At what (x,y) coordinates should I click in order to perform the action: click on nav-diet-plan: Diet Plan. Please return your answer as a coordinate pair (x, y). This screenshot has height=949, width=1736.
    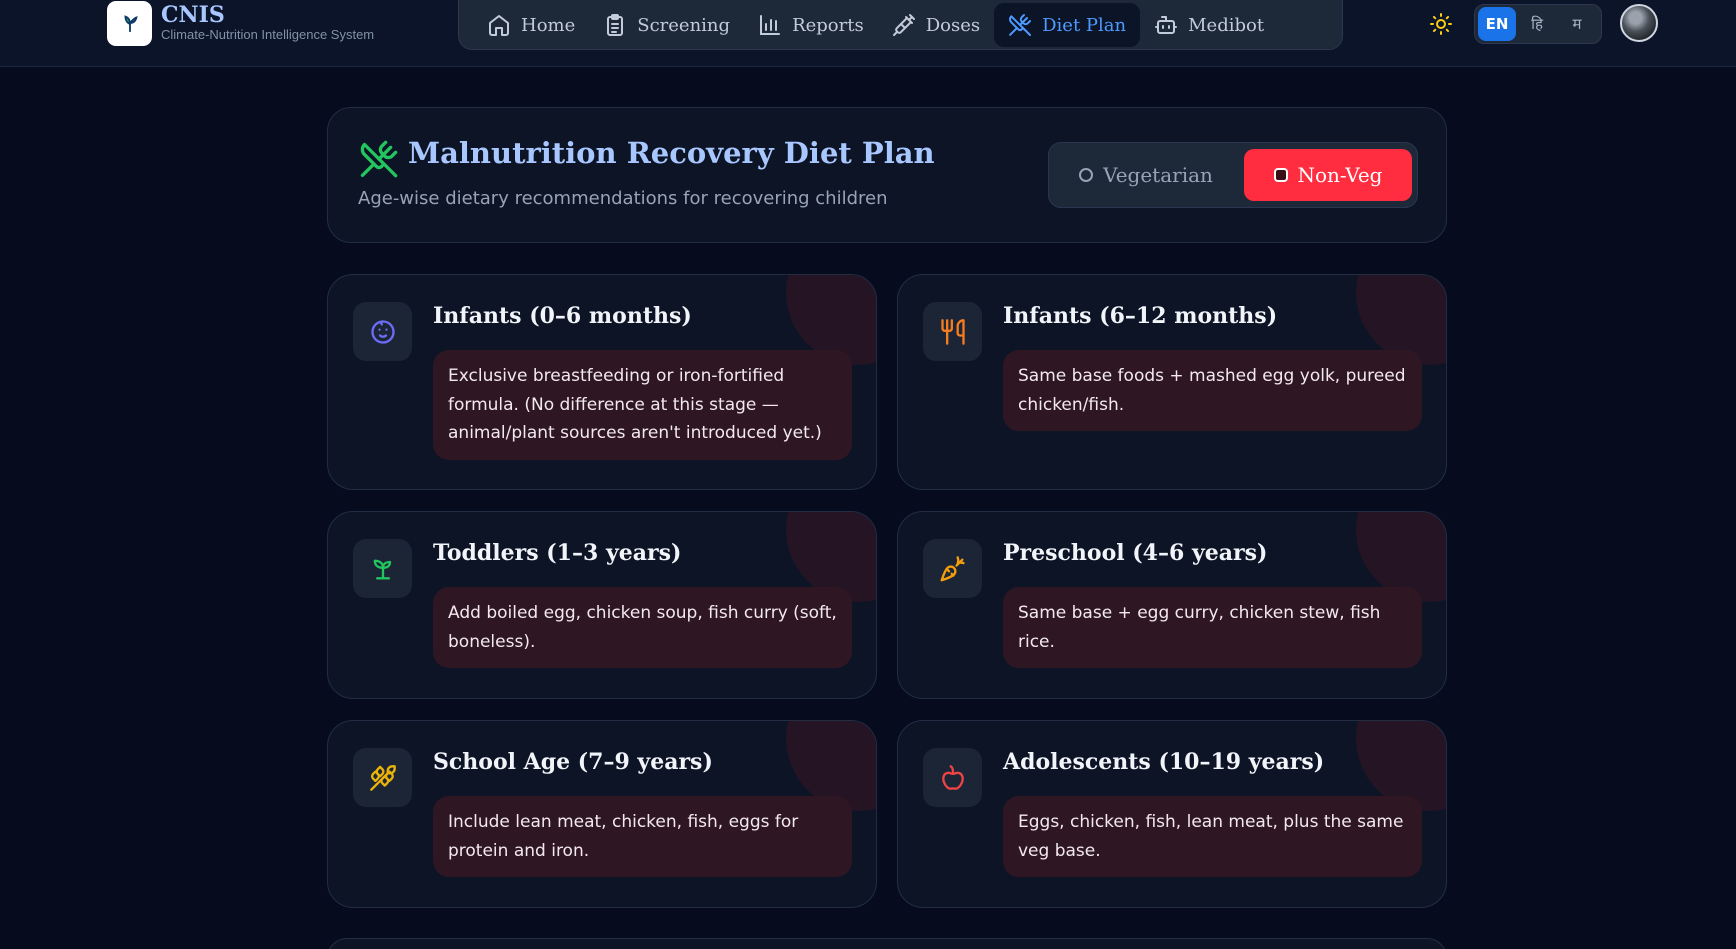
    Looking at the image, I should click on (1067, 25).